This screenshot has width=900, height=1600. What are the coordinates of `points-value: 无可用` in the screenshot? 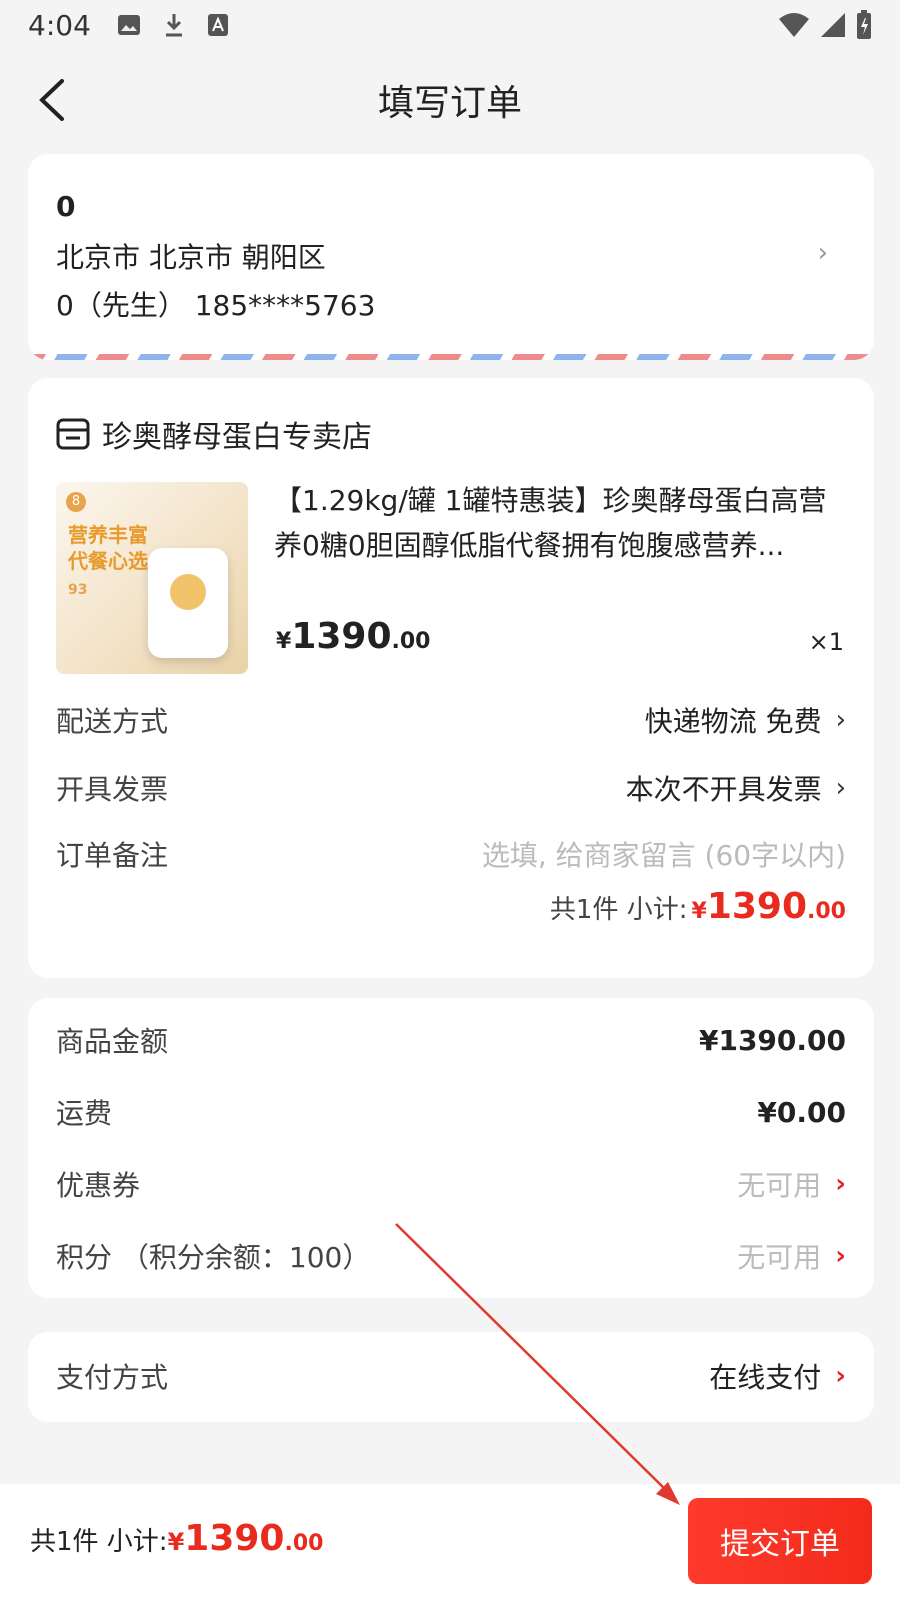 It's located at (779, 1257).